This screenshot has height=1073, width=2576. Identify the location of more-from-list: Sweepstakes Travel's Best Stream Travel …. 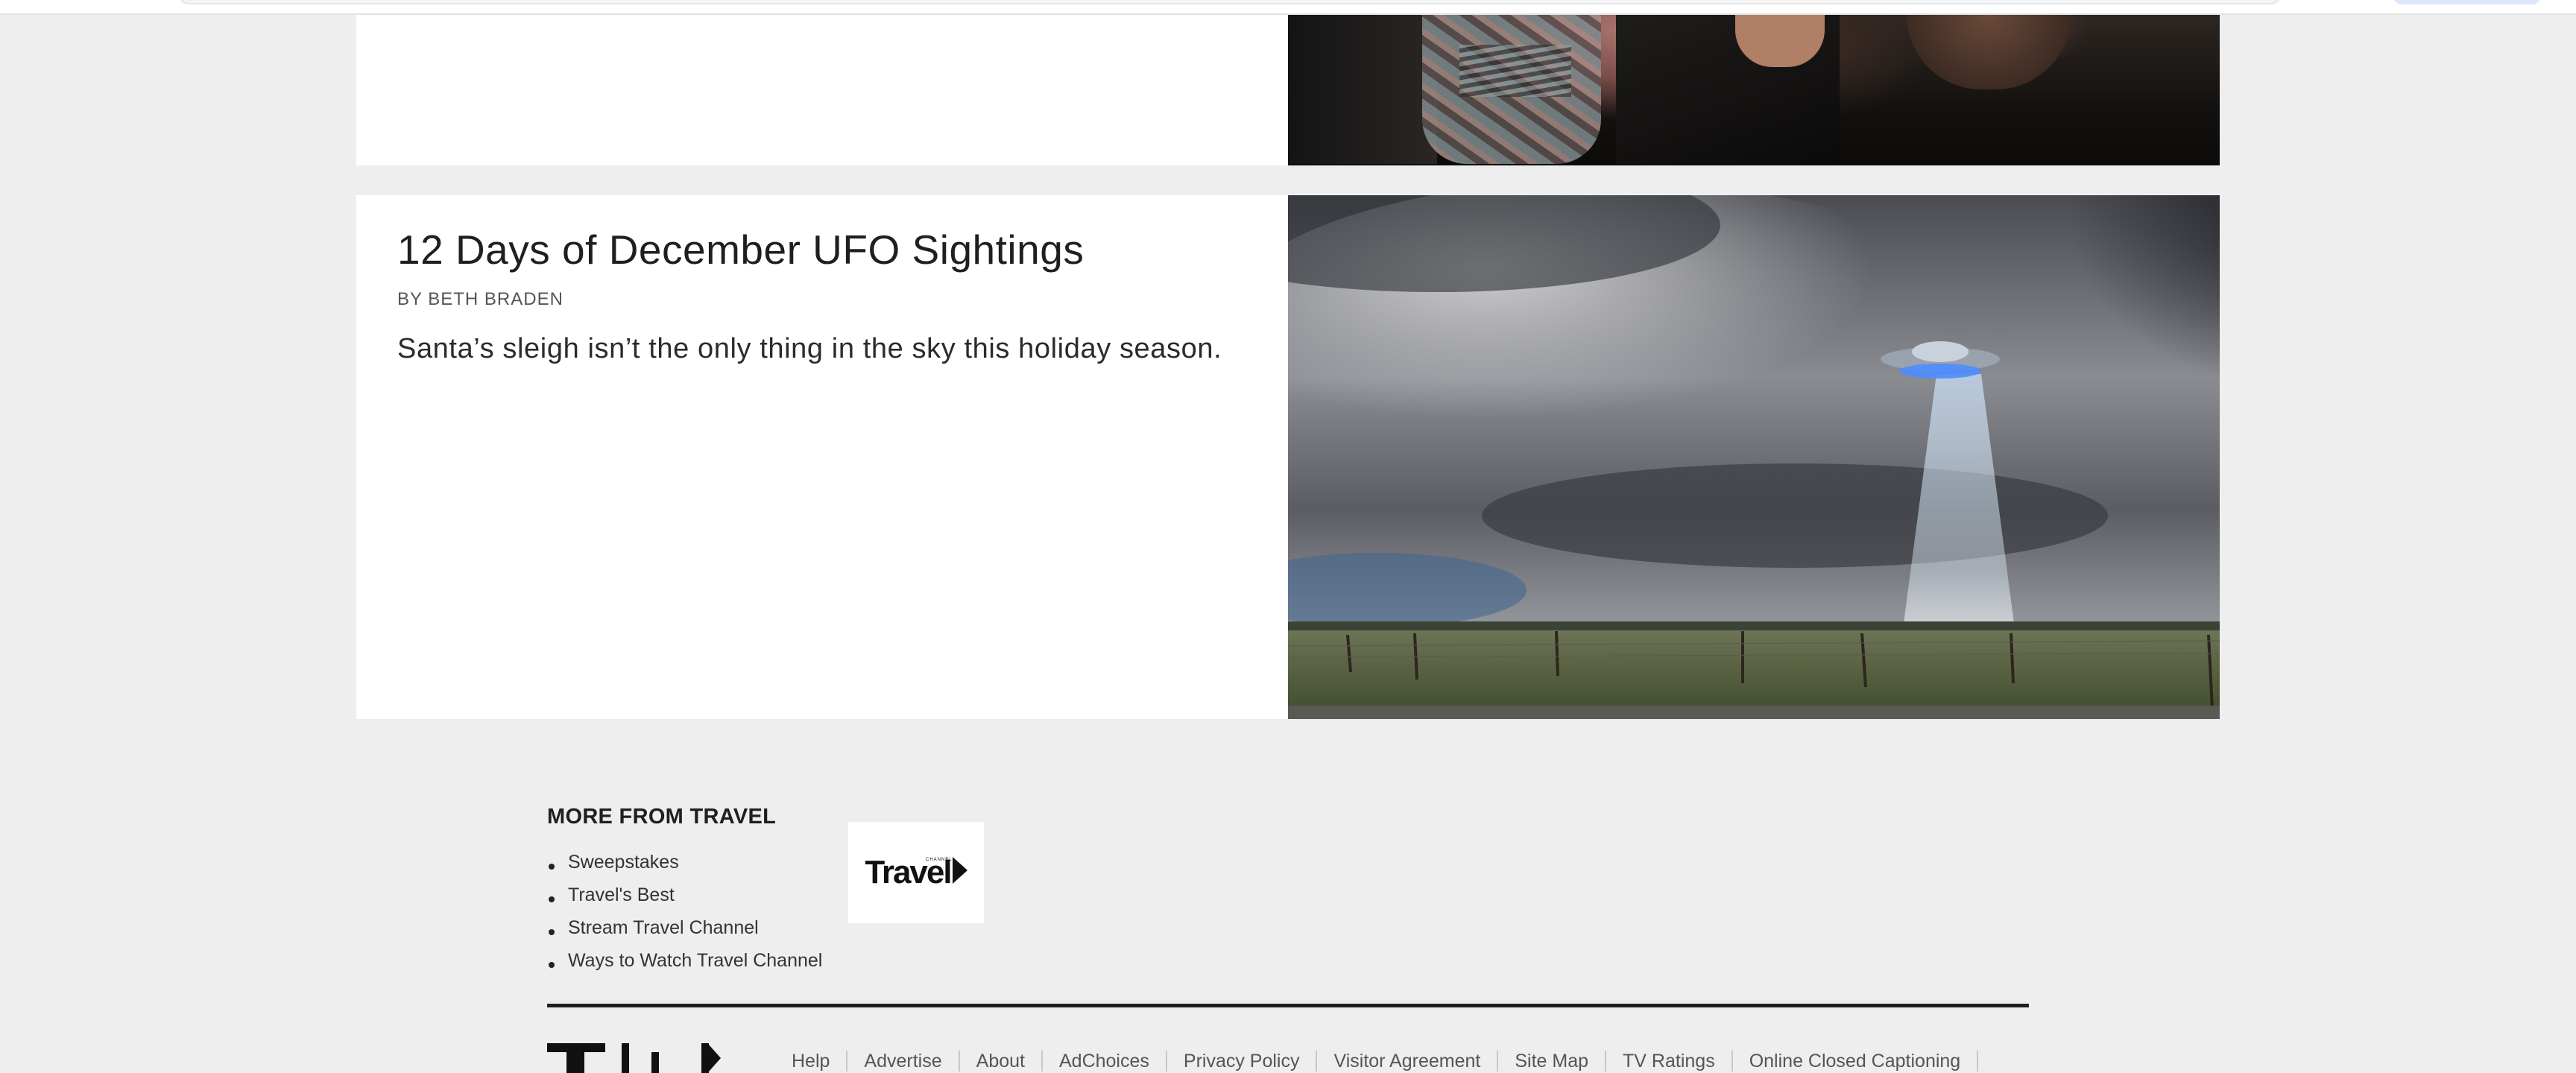
(1288, 911).